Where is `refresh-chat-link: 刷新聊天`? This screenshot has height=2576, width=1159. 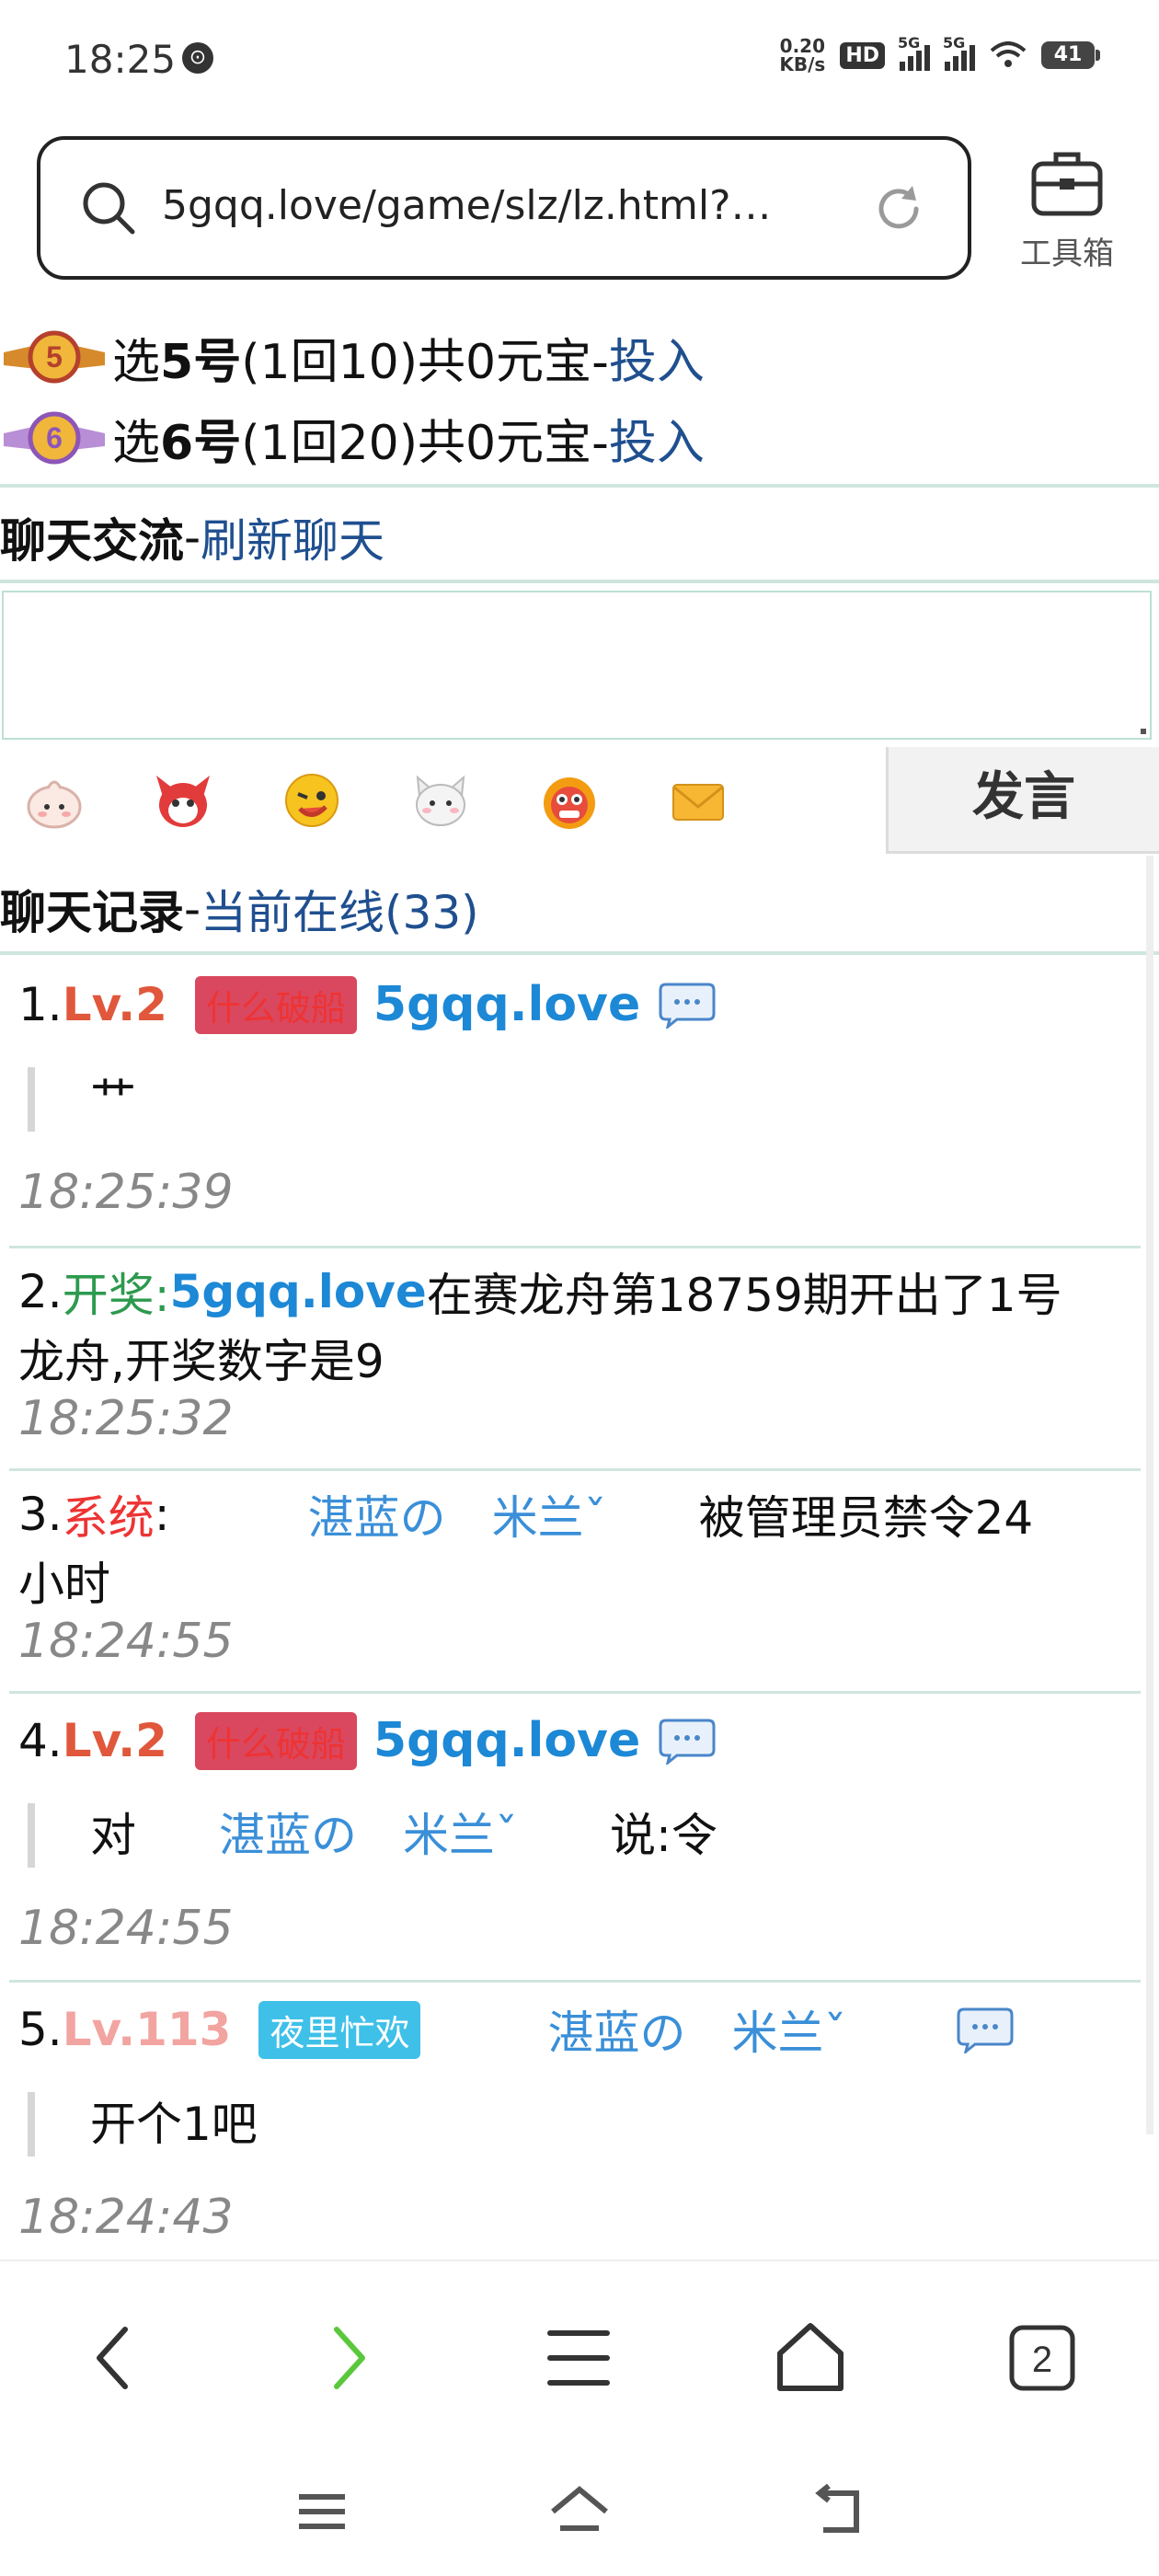
refresh-chat-link: 刷新聊天 is located at coordinates (292, 537).